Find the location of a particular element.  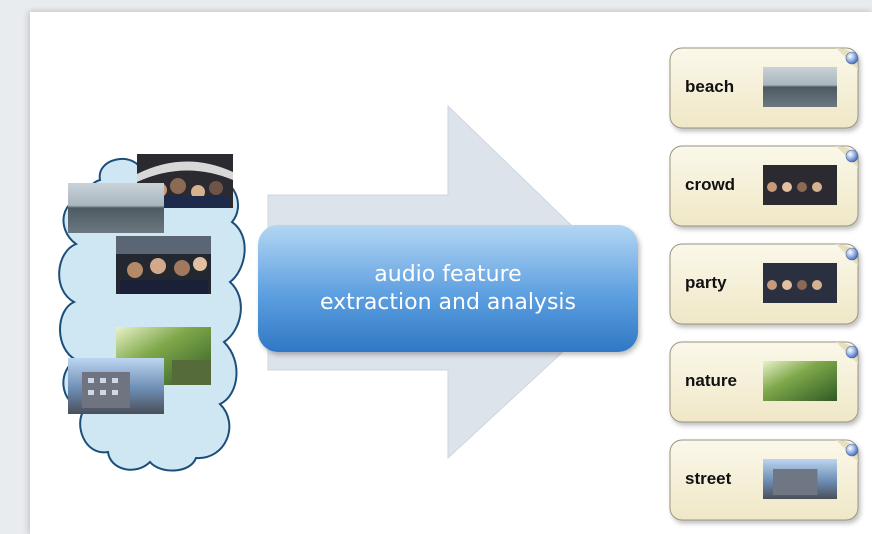

street-photo is located at coordinates (116, 386).